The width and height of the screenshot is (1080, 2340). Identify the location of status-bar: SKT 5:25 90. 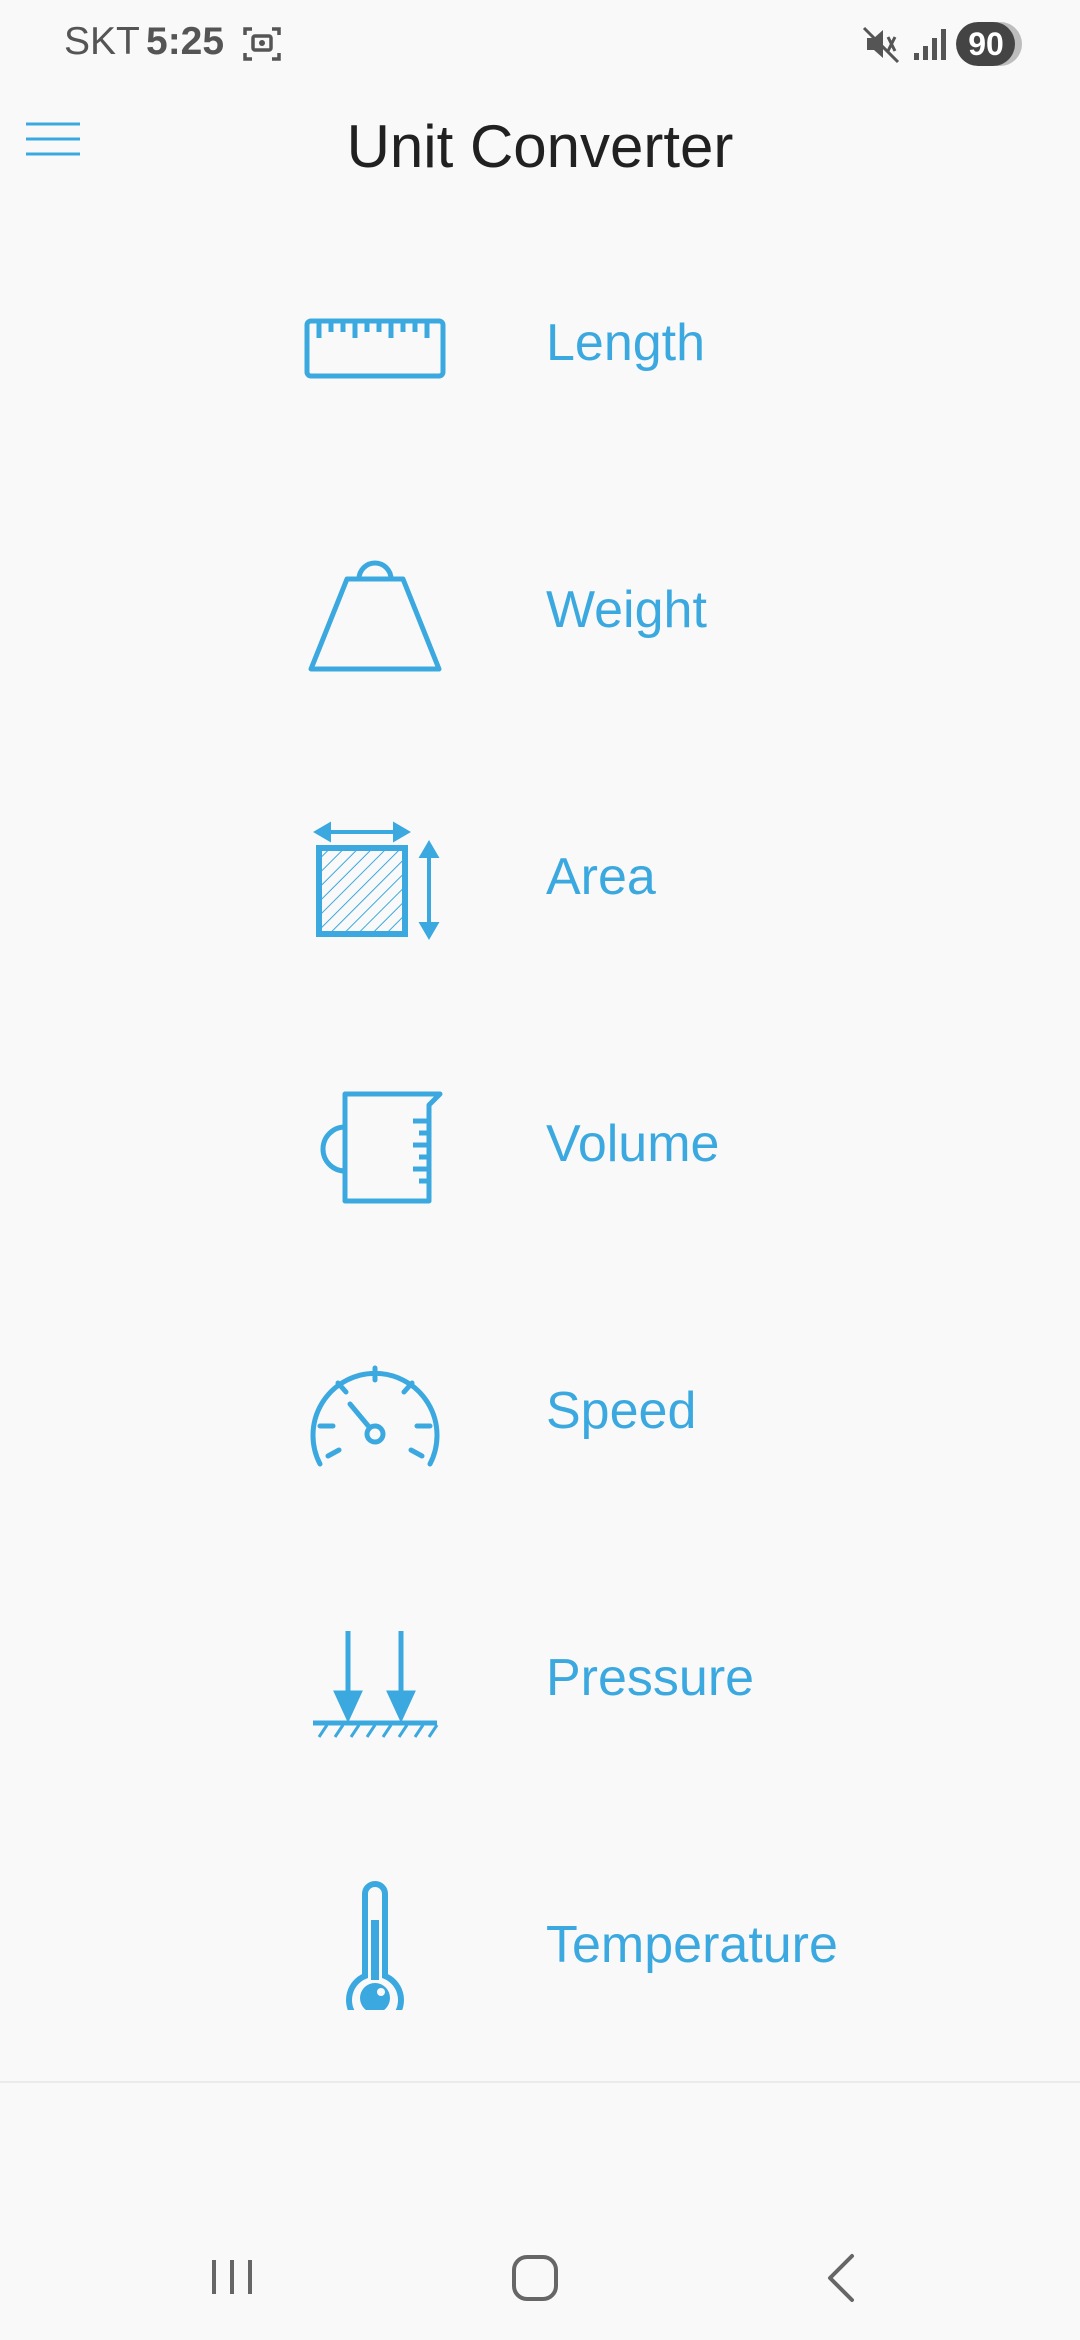
(540, 45).